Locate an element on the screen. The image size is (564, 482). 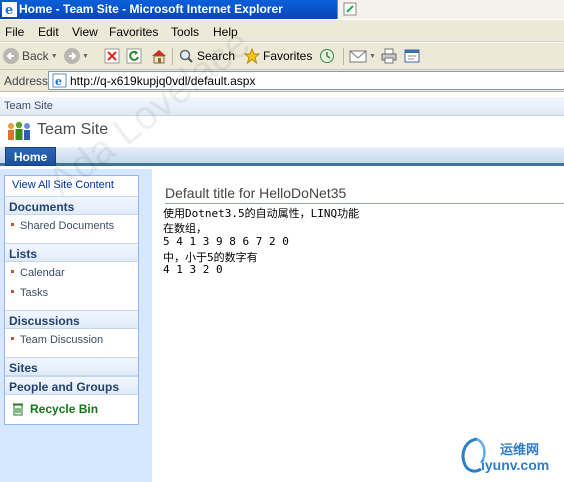
ql-header-sites: Sites is located at coordinates (71, 366).